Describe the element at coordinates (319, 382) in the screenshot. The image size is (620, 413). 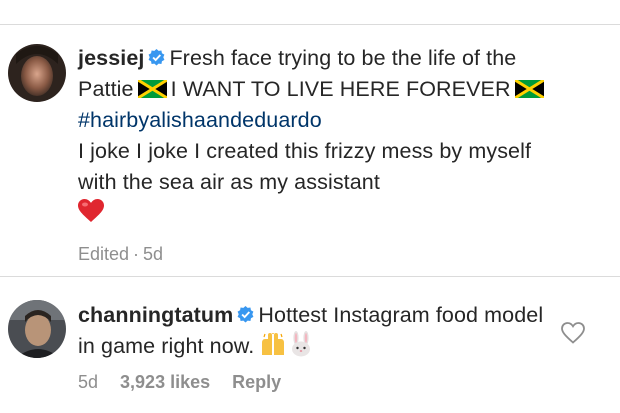
I see `comment-meta: 5d 3,923 likes Reply` at that location.